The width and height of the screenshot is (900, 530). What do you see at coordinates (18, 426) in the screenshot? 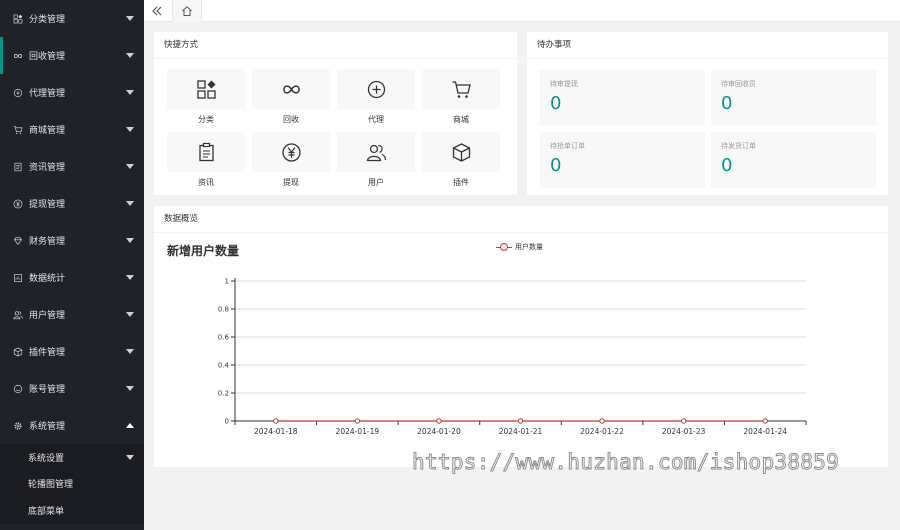
I see `gear-icon-wrap` at bounding box center [18, 426].